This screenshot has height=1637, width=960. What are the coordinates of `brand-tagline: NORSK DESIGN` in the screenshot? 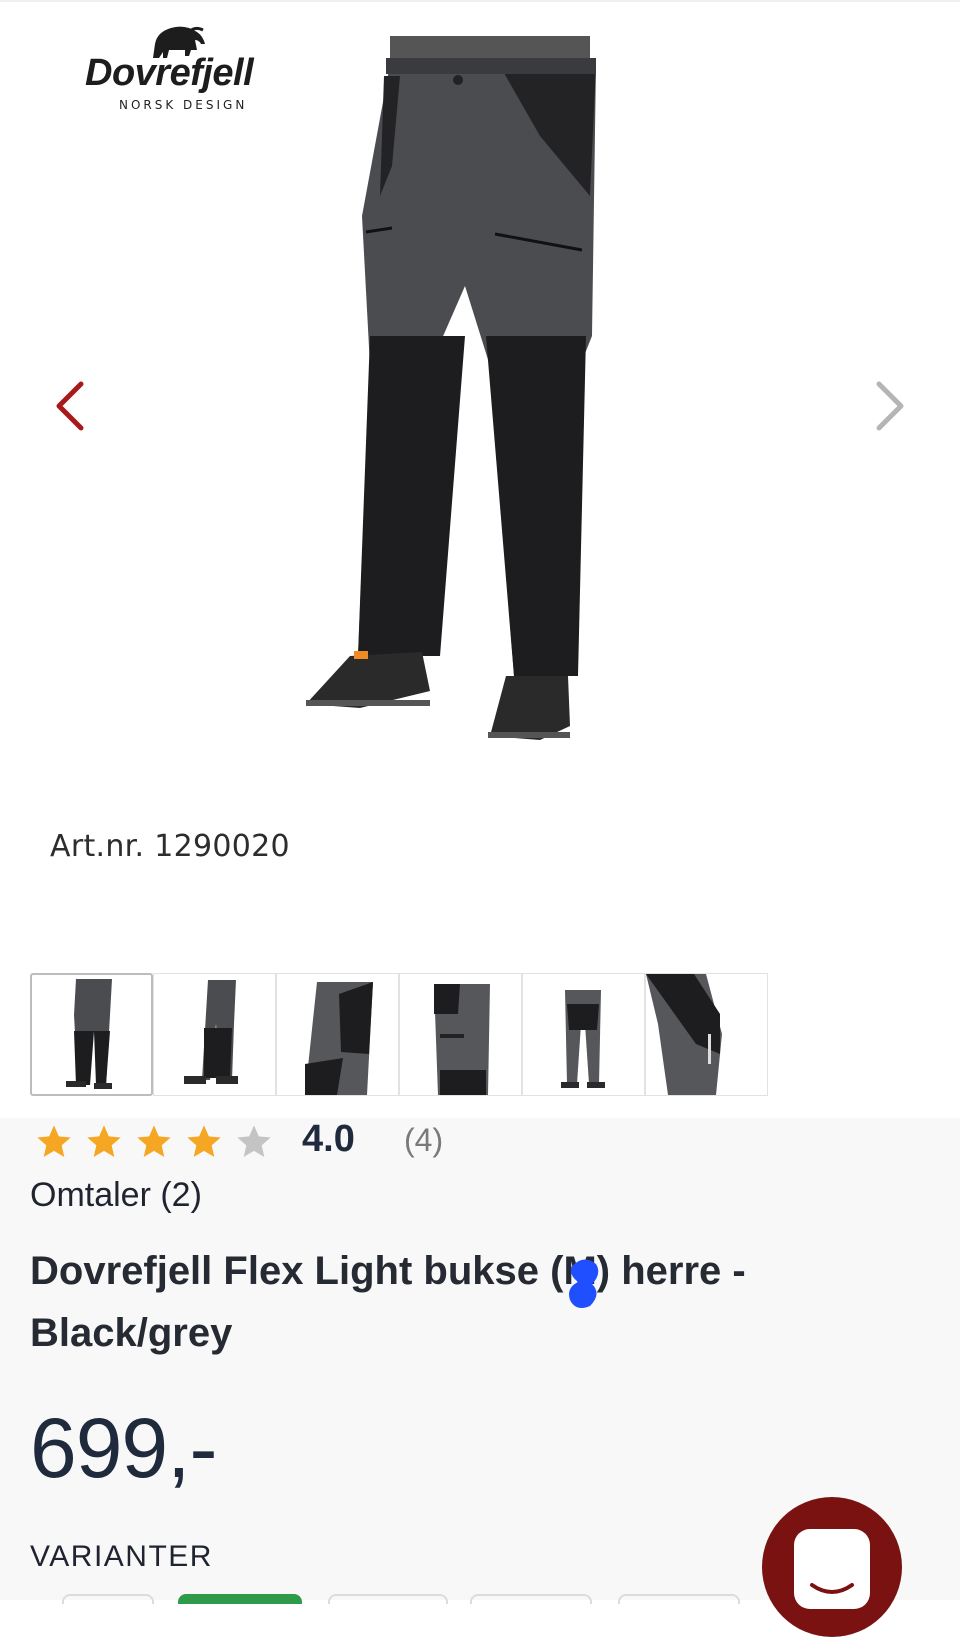 It's located at (183, 105).